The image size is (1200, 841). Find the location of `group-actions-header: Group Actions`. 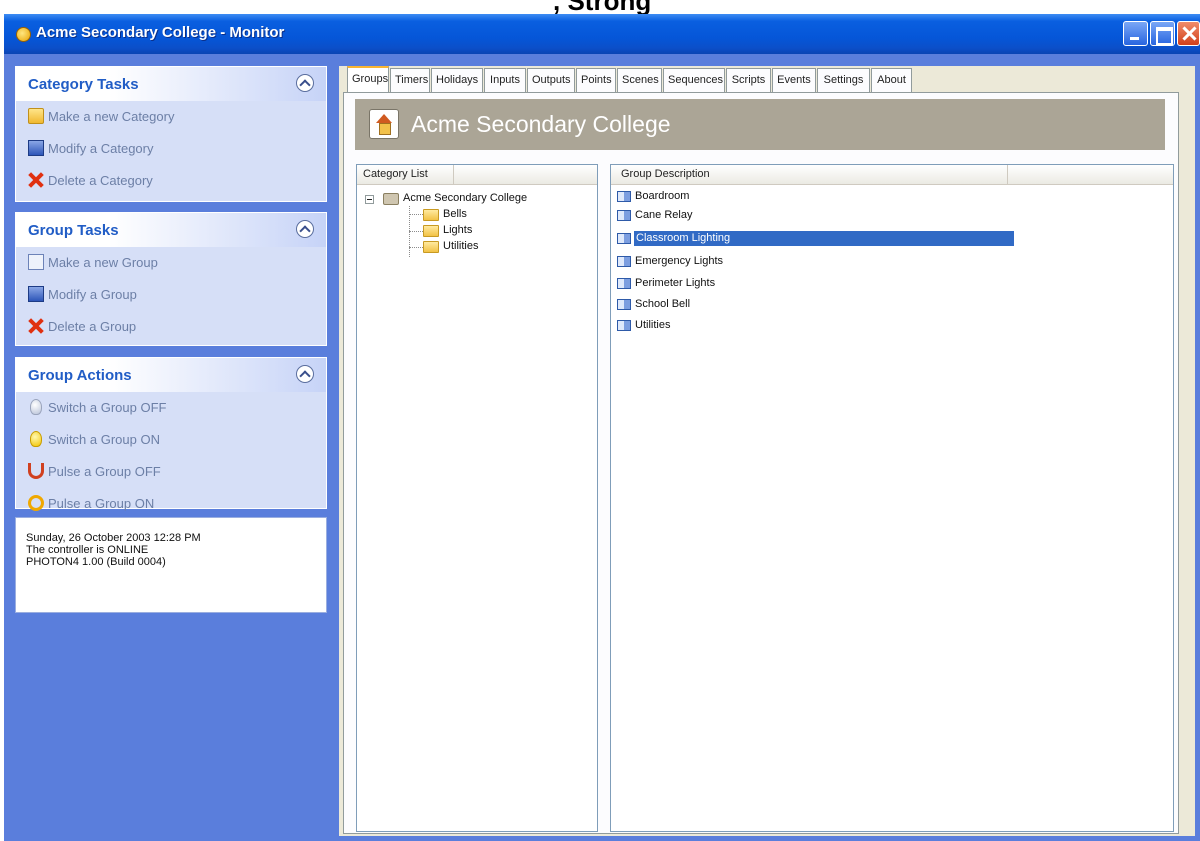

group-actions-header: Group Actions is located at coordinates (171, 375).